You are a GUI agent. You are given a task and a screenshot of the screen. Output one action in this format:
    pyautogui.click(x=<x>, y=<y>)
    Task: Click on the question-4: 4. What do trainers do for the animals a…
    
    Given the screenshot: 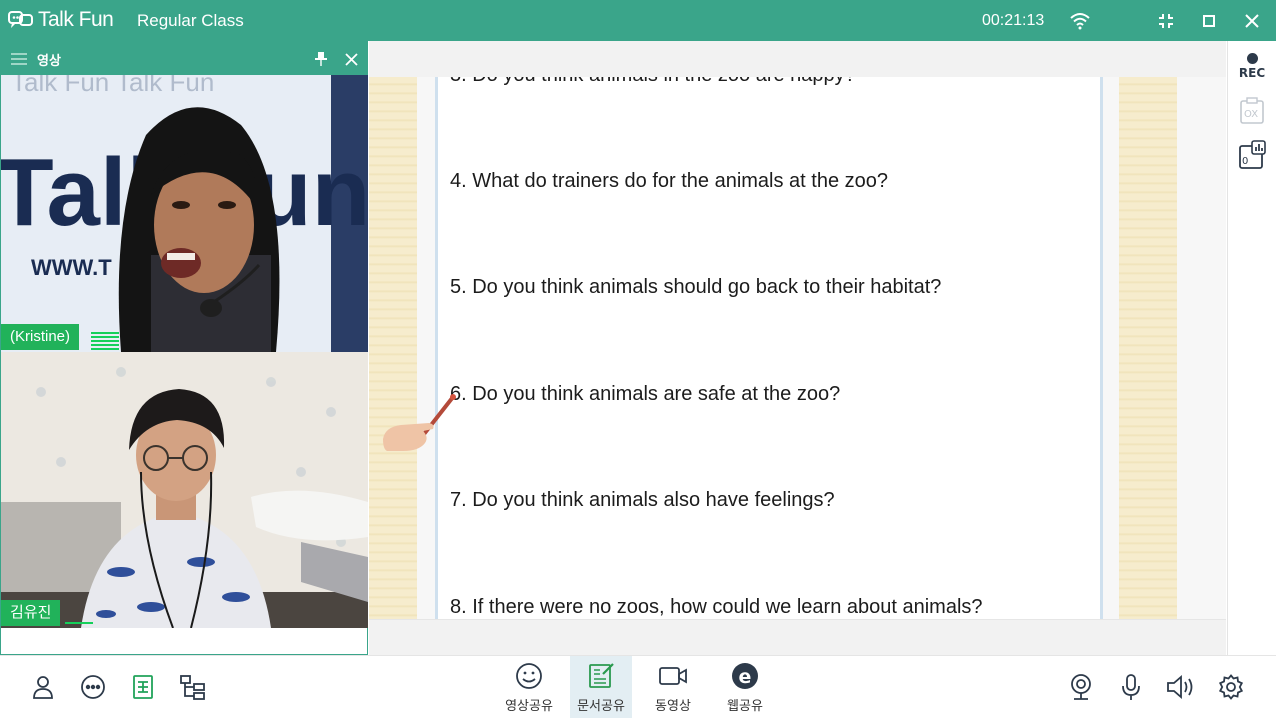 What is the action you would take?
    pyautogui.click(x=669, y=181)
    